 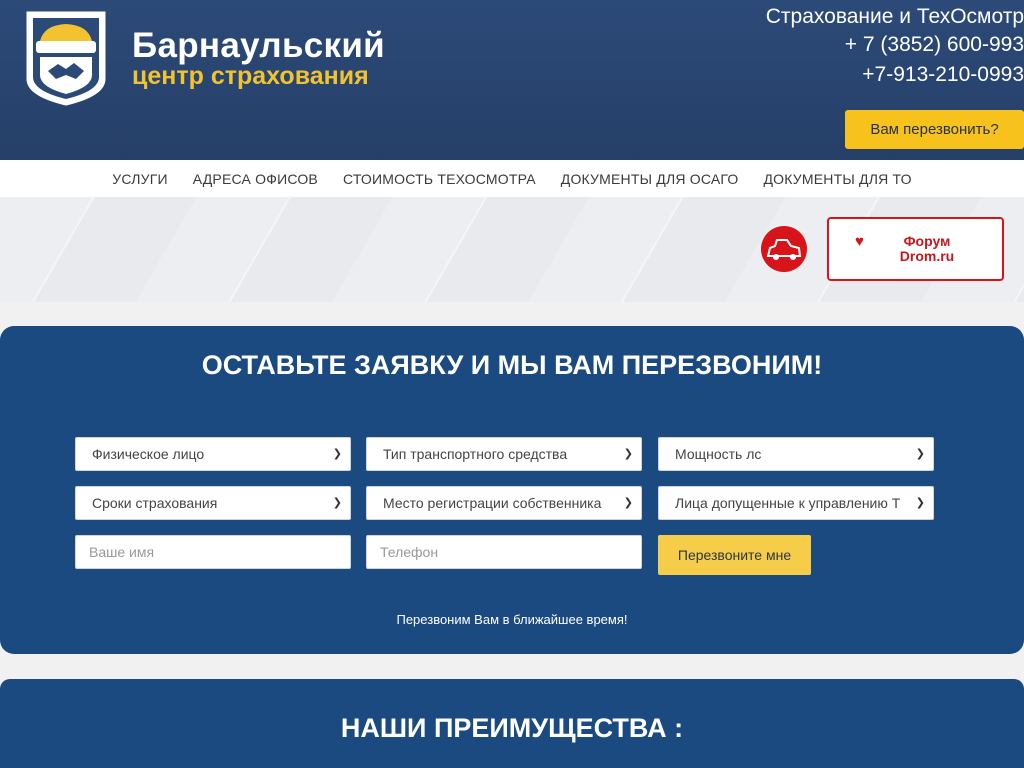 What do you see at coordinates (837, 179) in the screenshot?
I see `nav-item-inspection-documents: Документы для ТО` at bounding box center [837, 179].